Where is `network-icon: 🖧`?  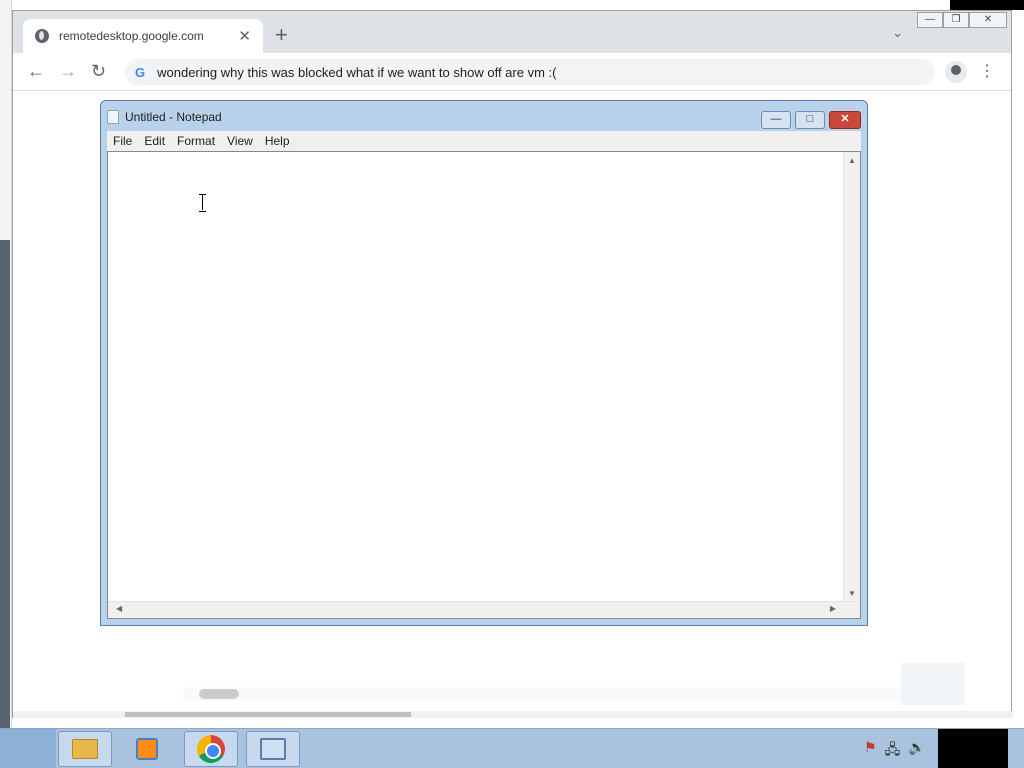 network-icon: 🖧 is located at coordinates (893, 751).